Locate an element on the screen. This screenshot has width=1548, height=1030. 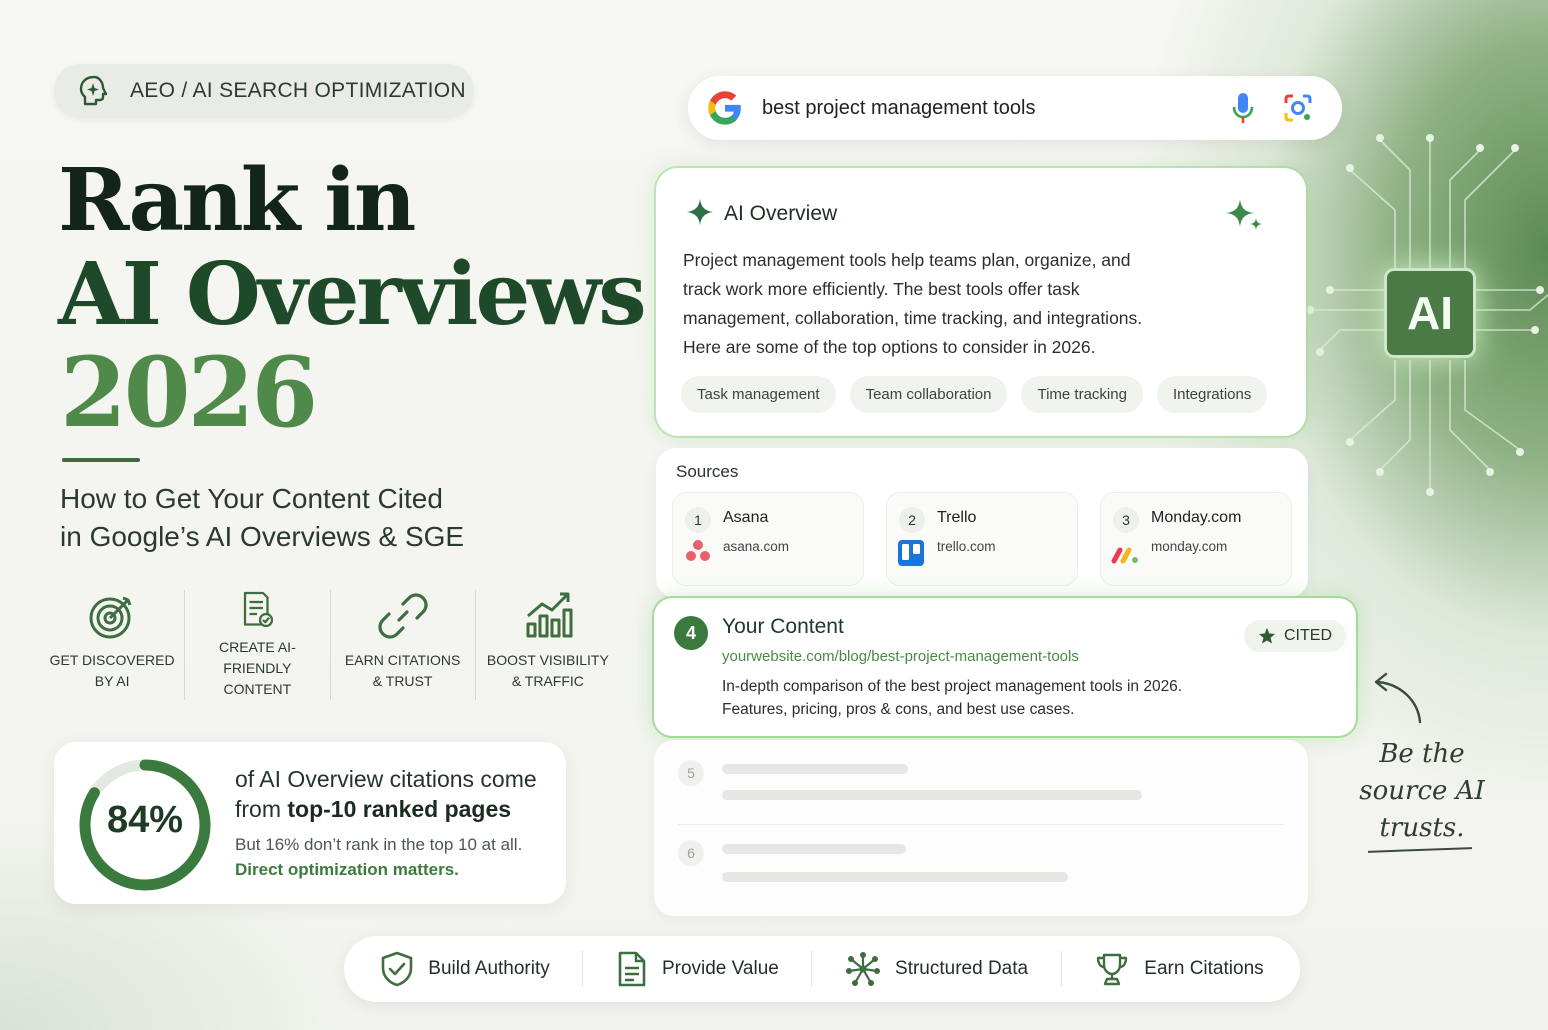
chip-integrations: Integrations is located at coordinates (1212, 394).